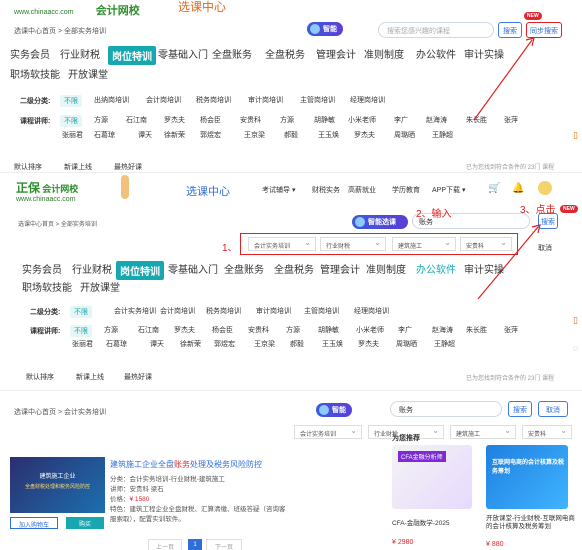 The height and width of the screenshot is (550, 582). What do you see at coordinates (174, 135) in the screenshot?
I see `teacher-option-b-3: 徐新荣` at bounding box center [174, 135].